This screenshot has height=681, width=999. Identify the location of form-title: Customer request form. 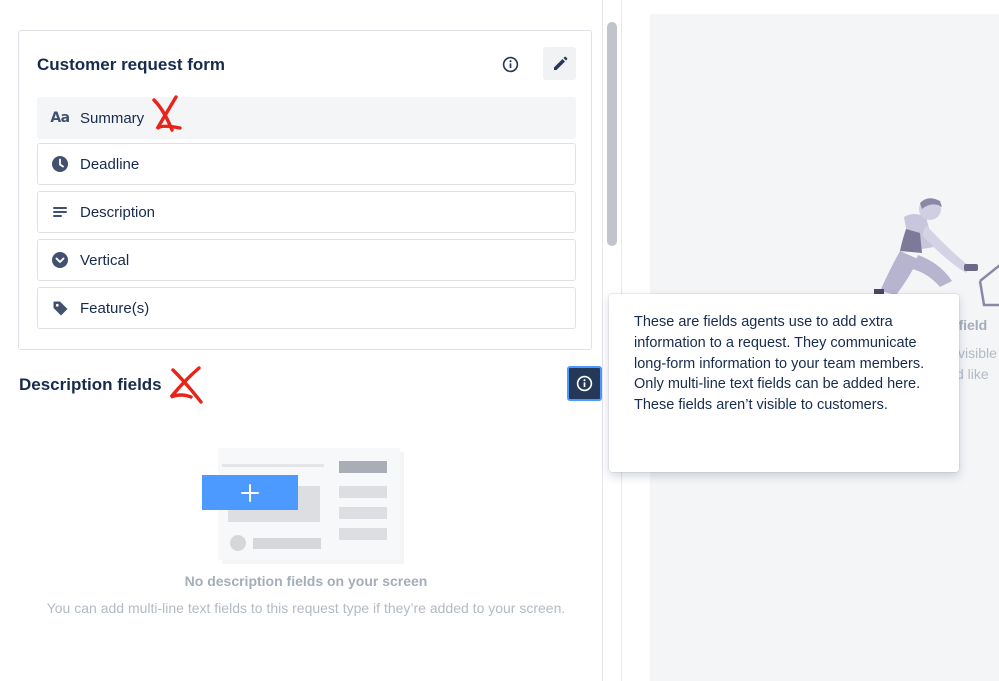
(131, 64).